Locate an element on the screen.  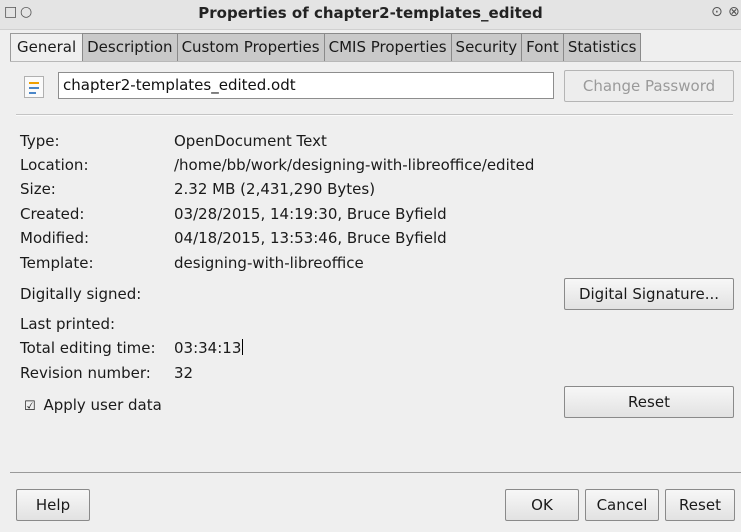
apply-user-data-label: Apply user data is located at coordinates (102, 405).